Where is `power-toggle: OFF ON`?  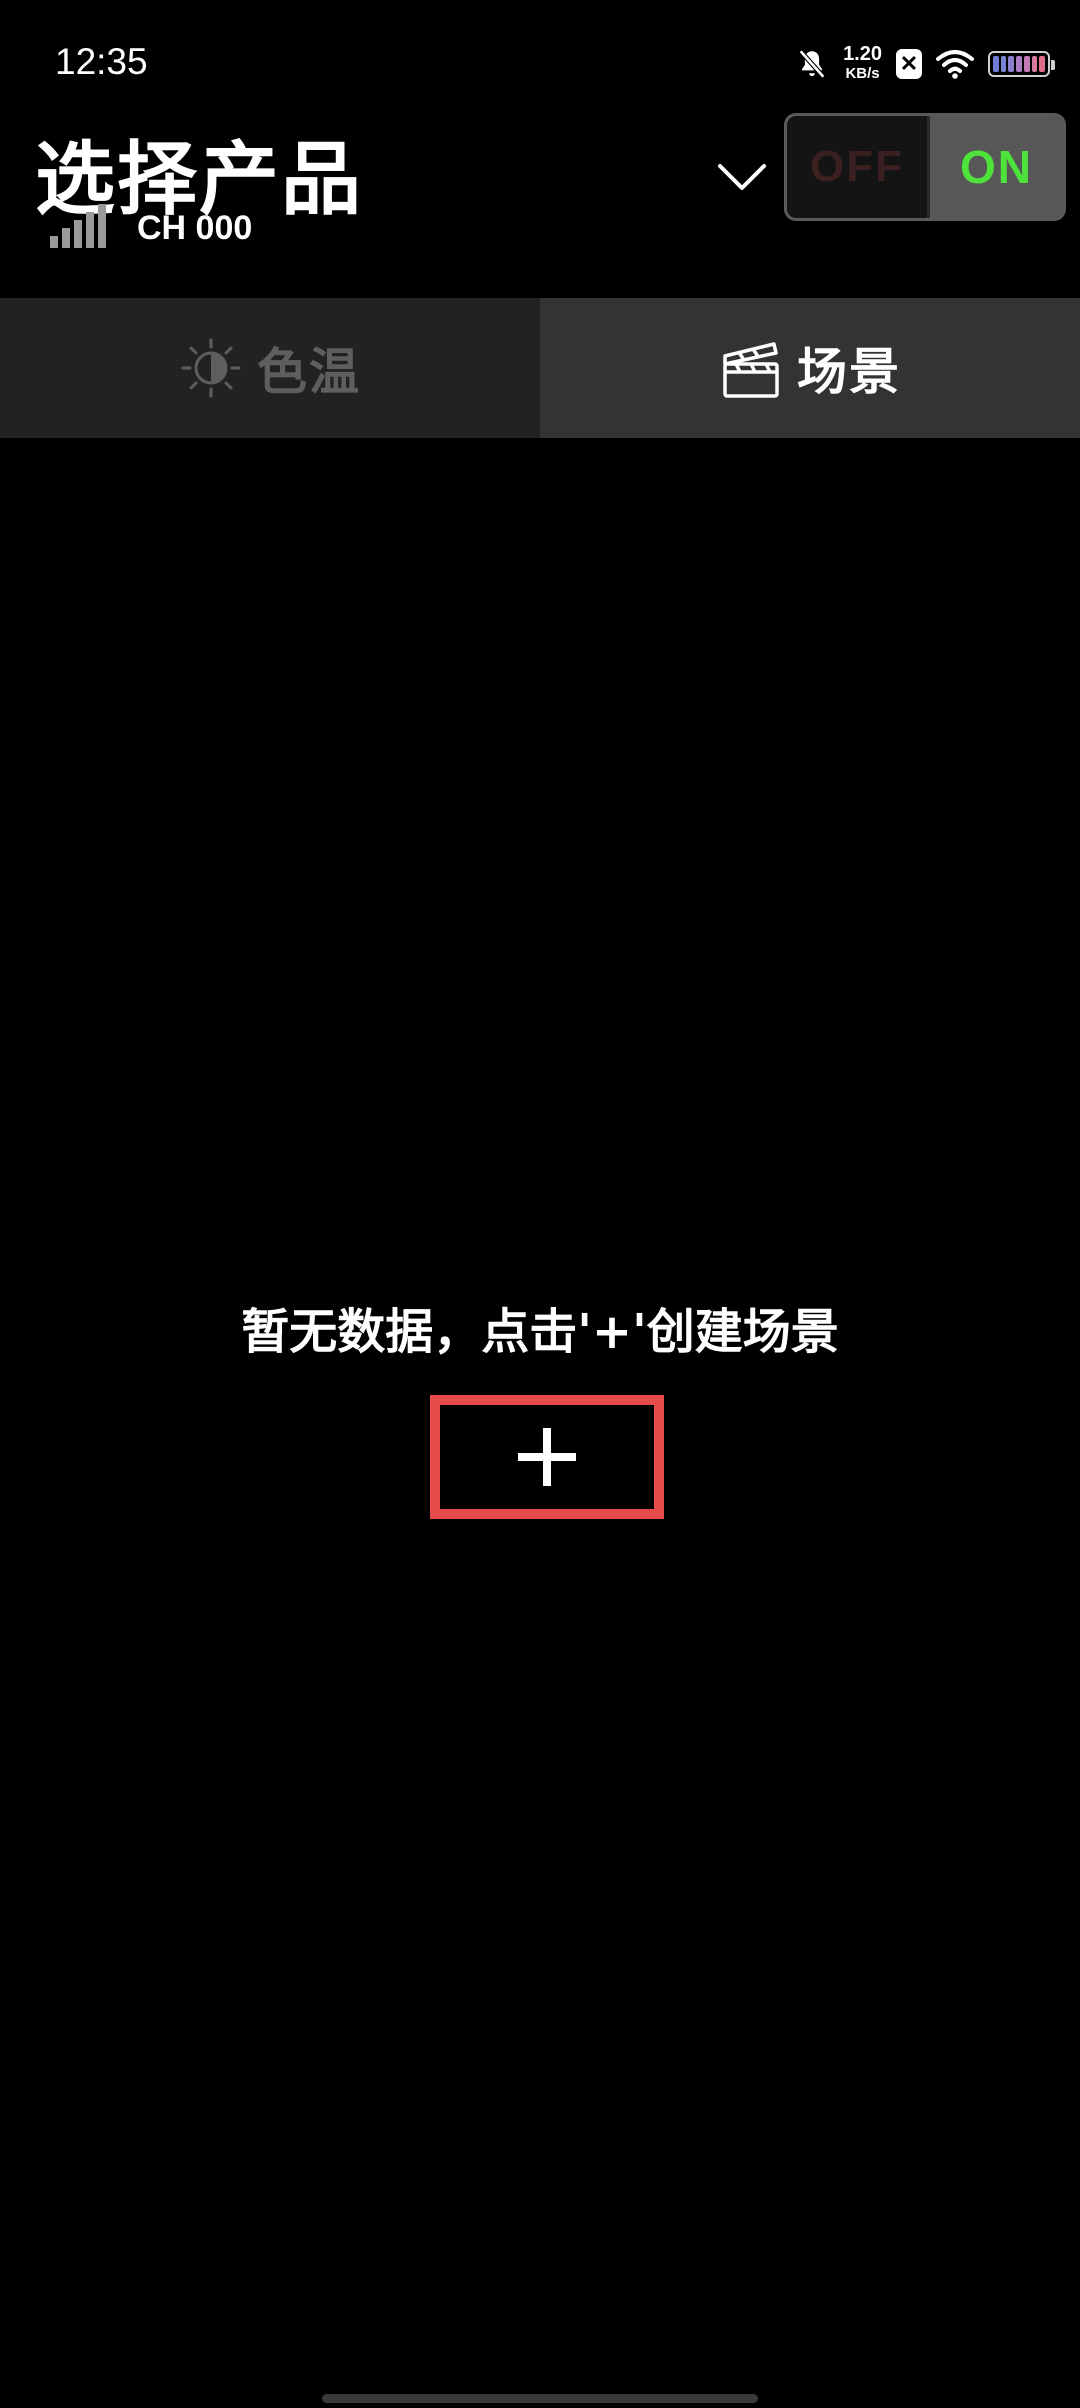
power-toggle: OFF ON is located at coordinates (925, 167).